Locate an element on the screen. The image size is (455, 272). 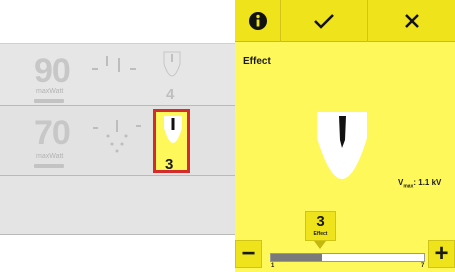
dialog-toolbar is located at coordinates (345, 21).